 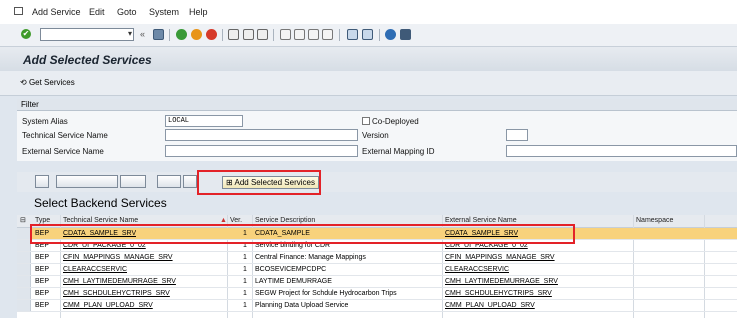 I want to click on menu-system: System, so click(x=164, y=12).